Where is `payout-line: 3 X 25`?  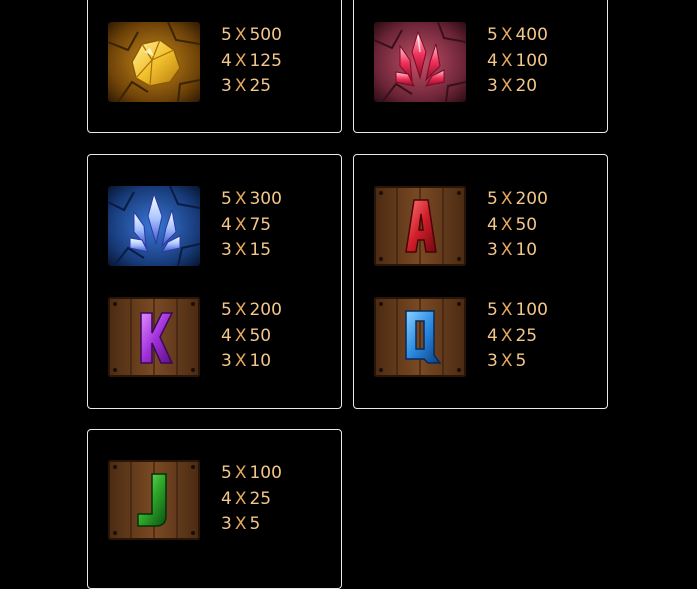
payout-line: 3 X 25 is located at coordinates (246, 86).